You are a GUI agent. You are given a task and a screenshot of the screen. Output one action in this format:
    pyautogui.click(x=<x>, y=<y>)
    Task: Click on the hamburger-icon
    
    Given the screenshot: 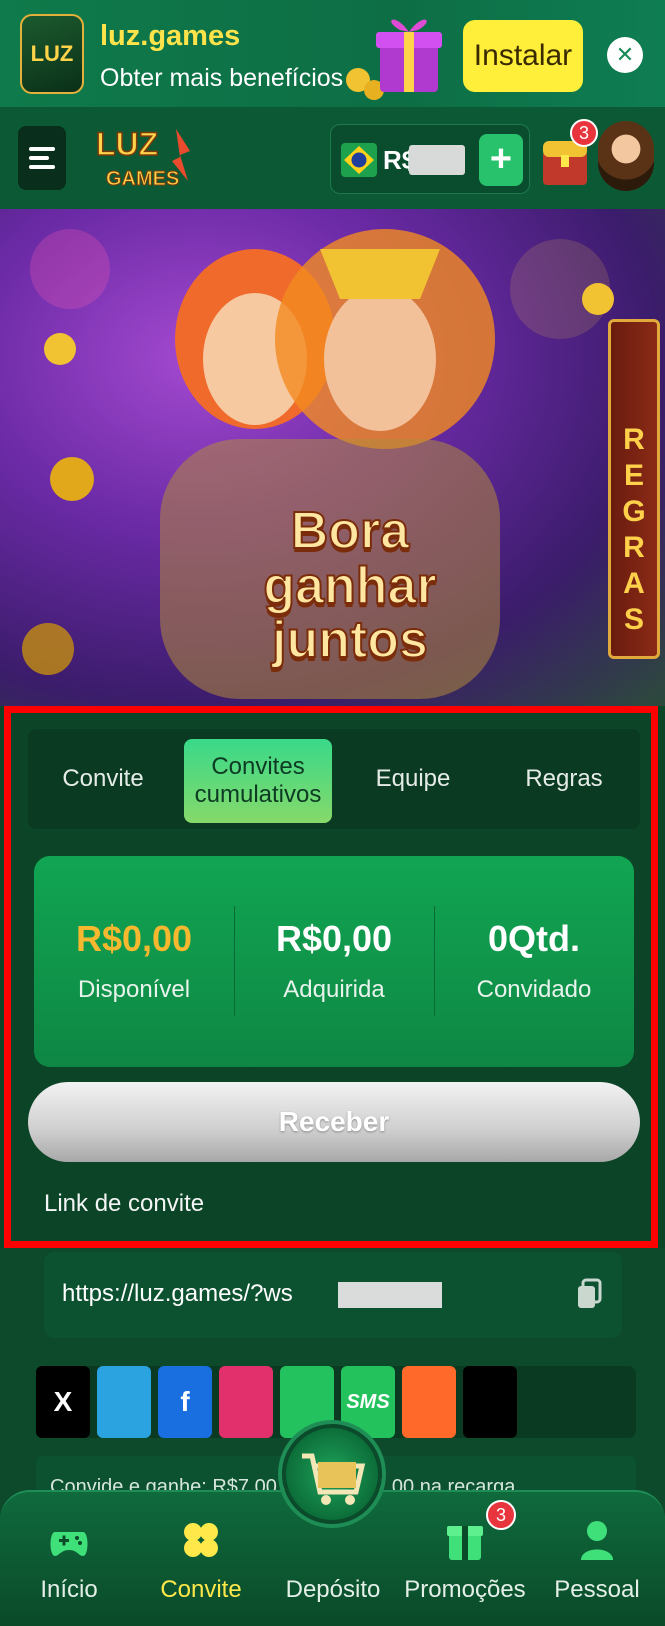 What is the action you would take?
    pyautogui.click(x=42, y=158)
    